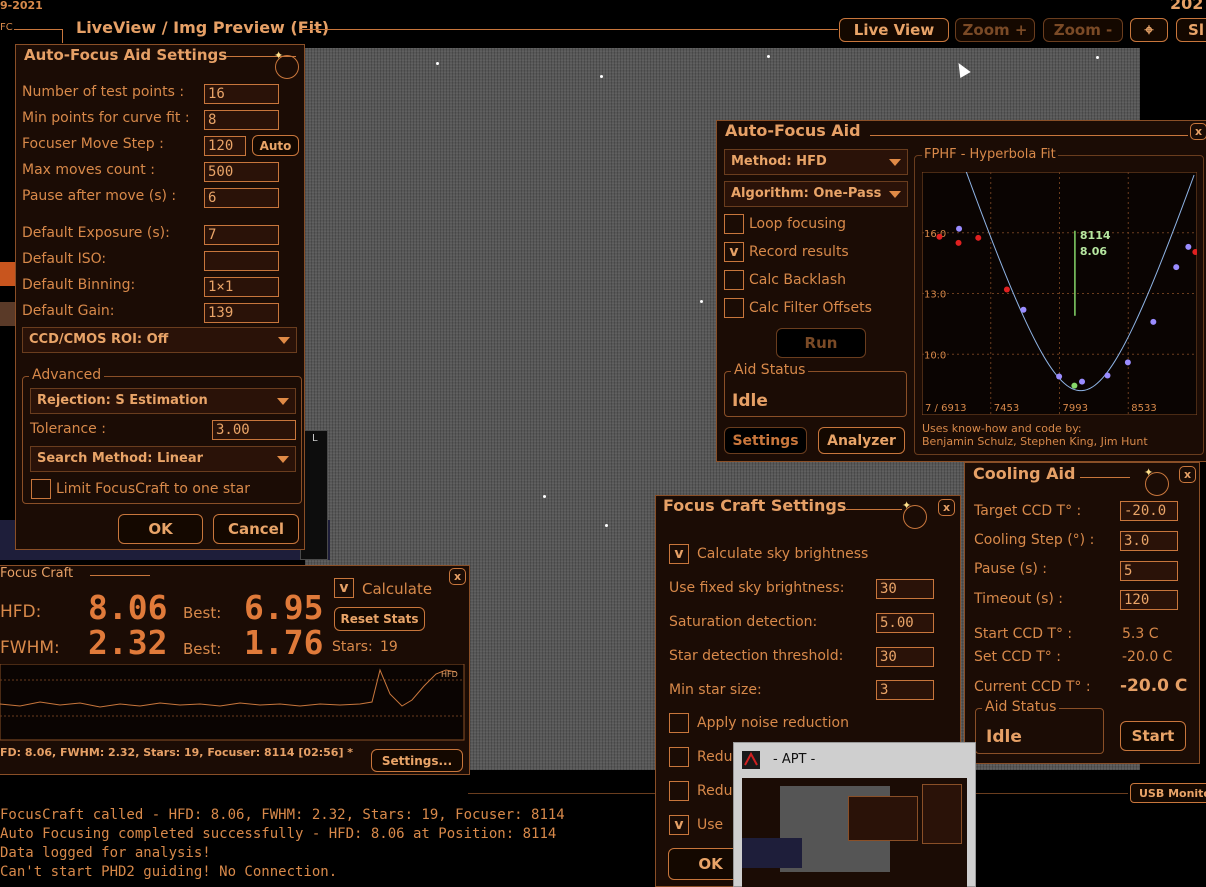  Describe the element at coordinates (793, 130) in the screenshot. I see `af-aid-title: Auto-Focus Aid` at that location.